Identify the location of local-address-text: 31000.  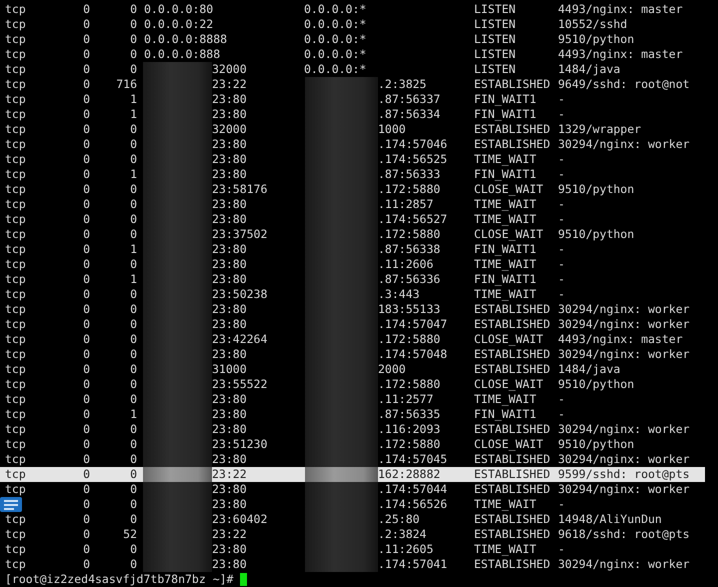
(229, 369).